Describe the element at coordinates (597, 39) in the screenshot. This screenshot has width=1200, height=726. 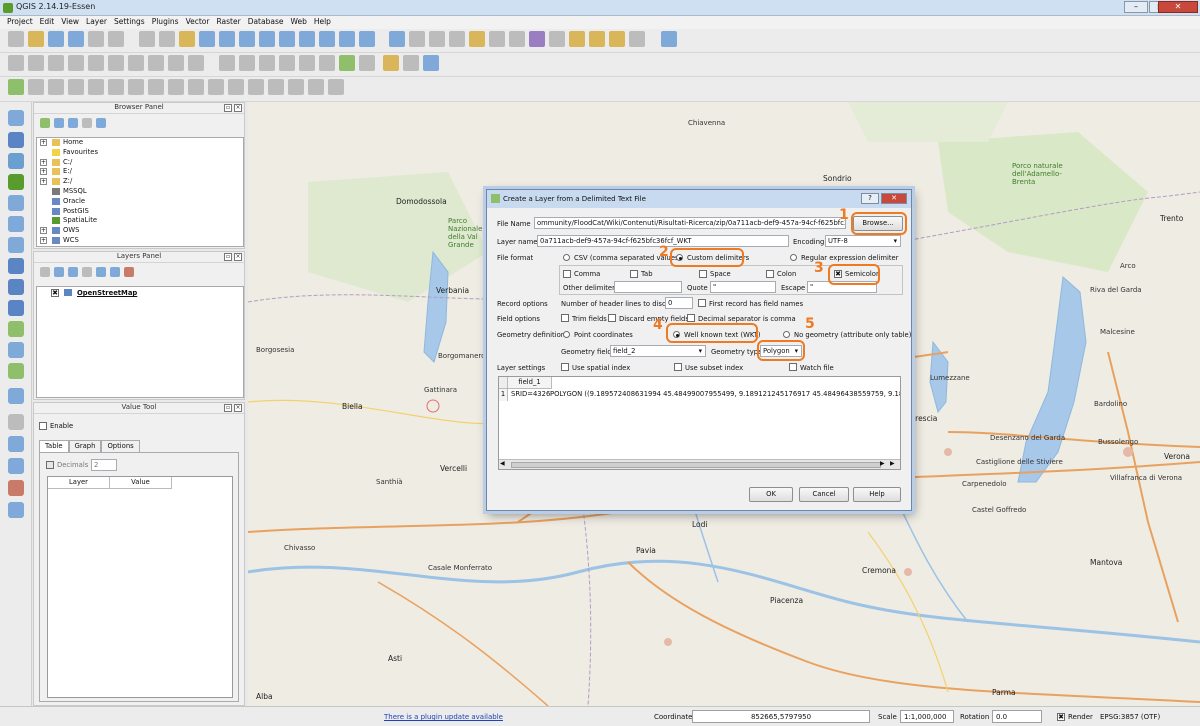
I see `new-bookmark-icon` at that location.